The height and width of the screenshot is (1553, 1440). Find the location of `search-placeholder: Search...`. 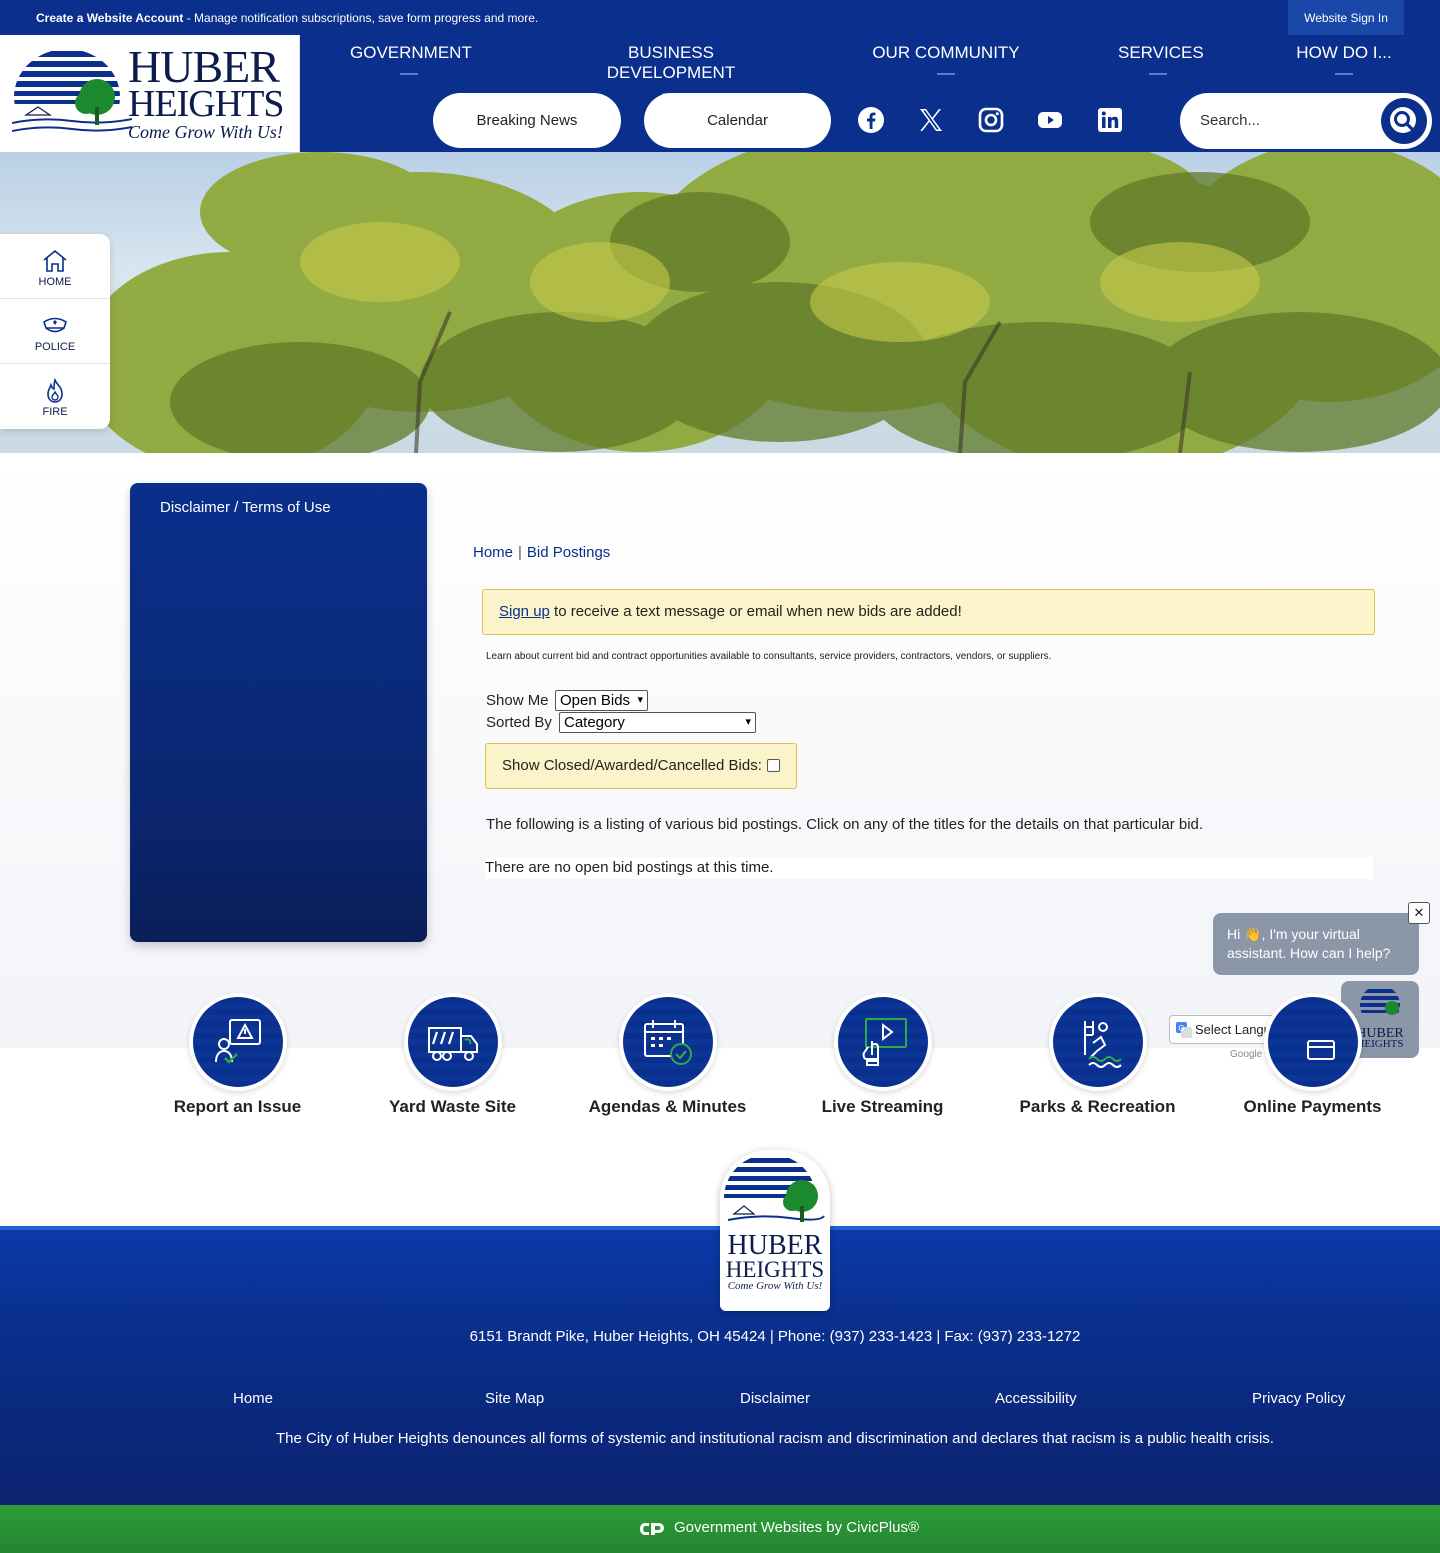

search-placeholder: Search... is located at coordinates (1230, 120).